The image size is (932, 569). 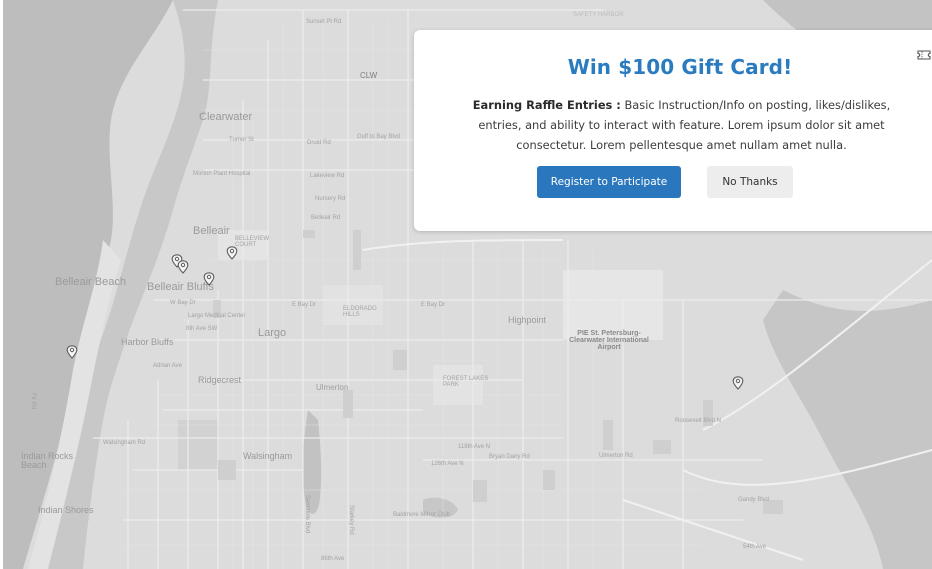 What do you see at coordinates (351, 520) in the screenshot?
I see `map-label-starkey-rd: Starkey Rd` at bounding box center [351, 520].